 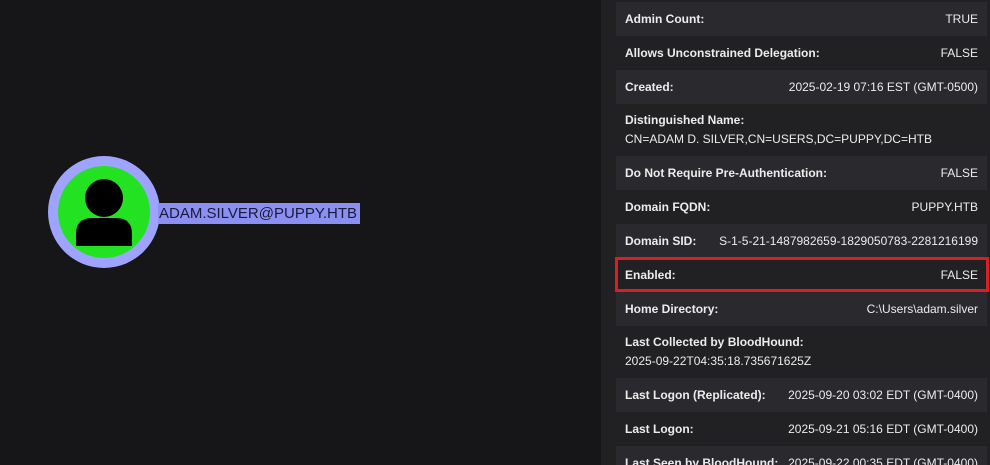 What do you see at coordinates (883, 395) in the screenshot?
I see `property-value: 2025-09-20 03:02 EDT (GMT-0400)` at bounding box center [883, 395].